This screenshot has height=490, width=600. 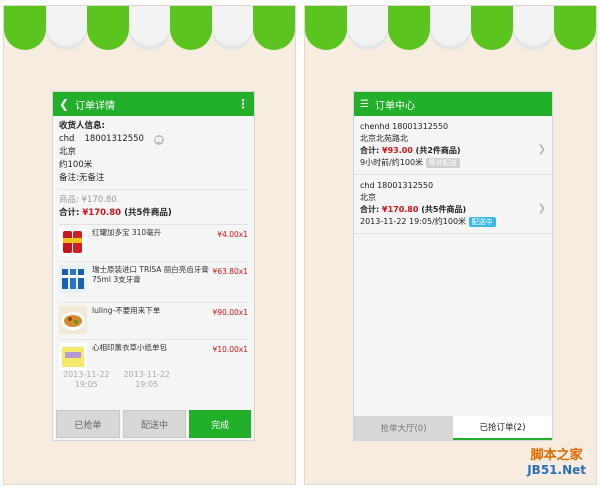 What do you see at coordinates (220, 424) in the screenshot?
I see `finish-button: 完成` at bounding box center [220, 424].